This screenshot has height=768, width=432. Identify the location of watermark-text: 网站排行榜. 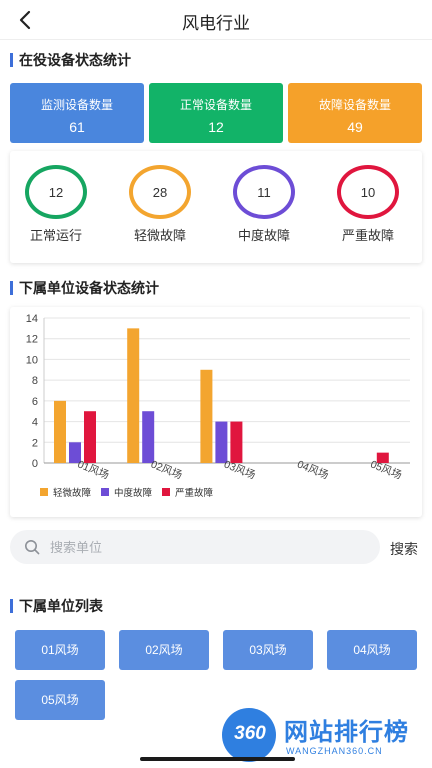
(346, 732).